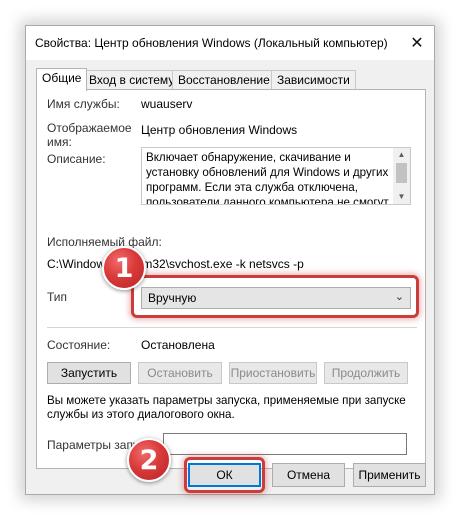 The width and height of the screenshot is (460, 525). Describe the element at coordinates (132, 79) in the screenshot. I see `tab-logon: Вход в систему` at that location.